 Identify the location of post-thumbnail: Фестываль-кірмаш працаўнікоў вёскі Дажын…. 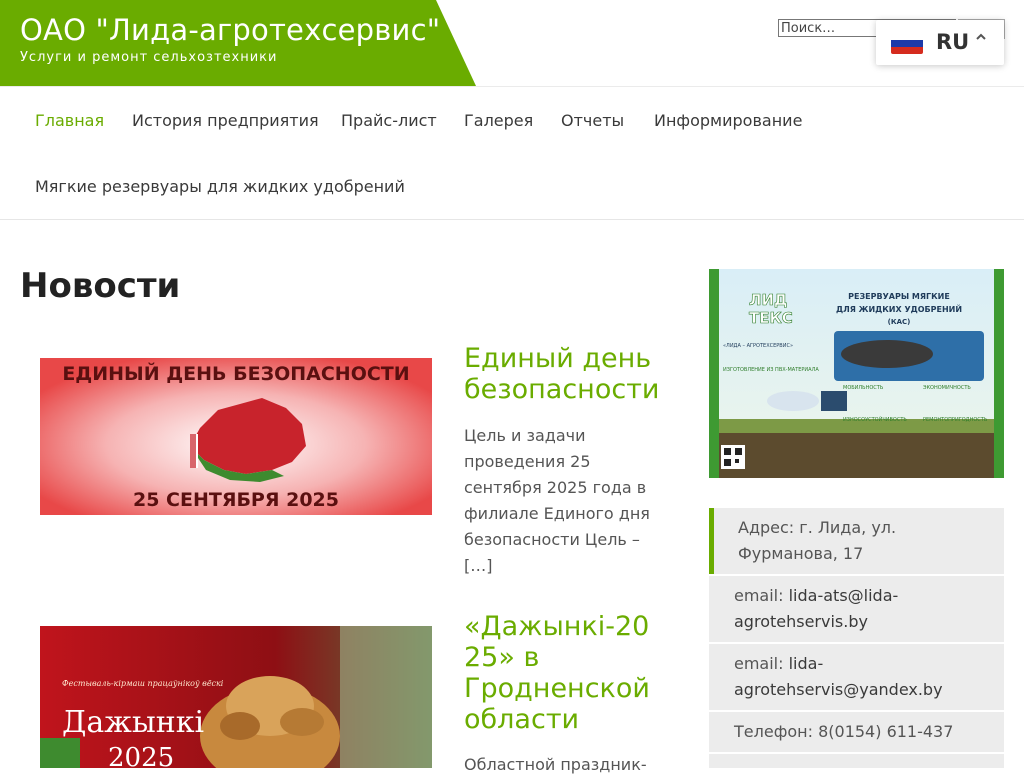
(236, 697).